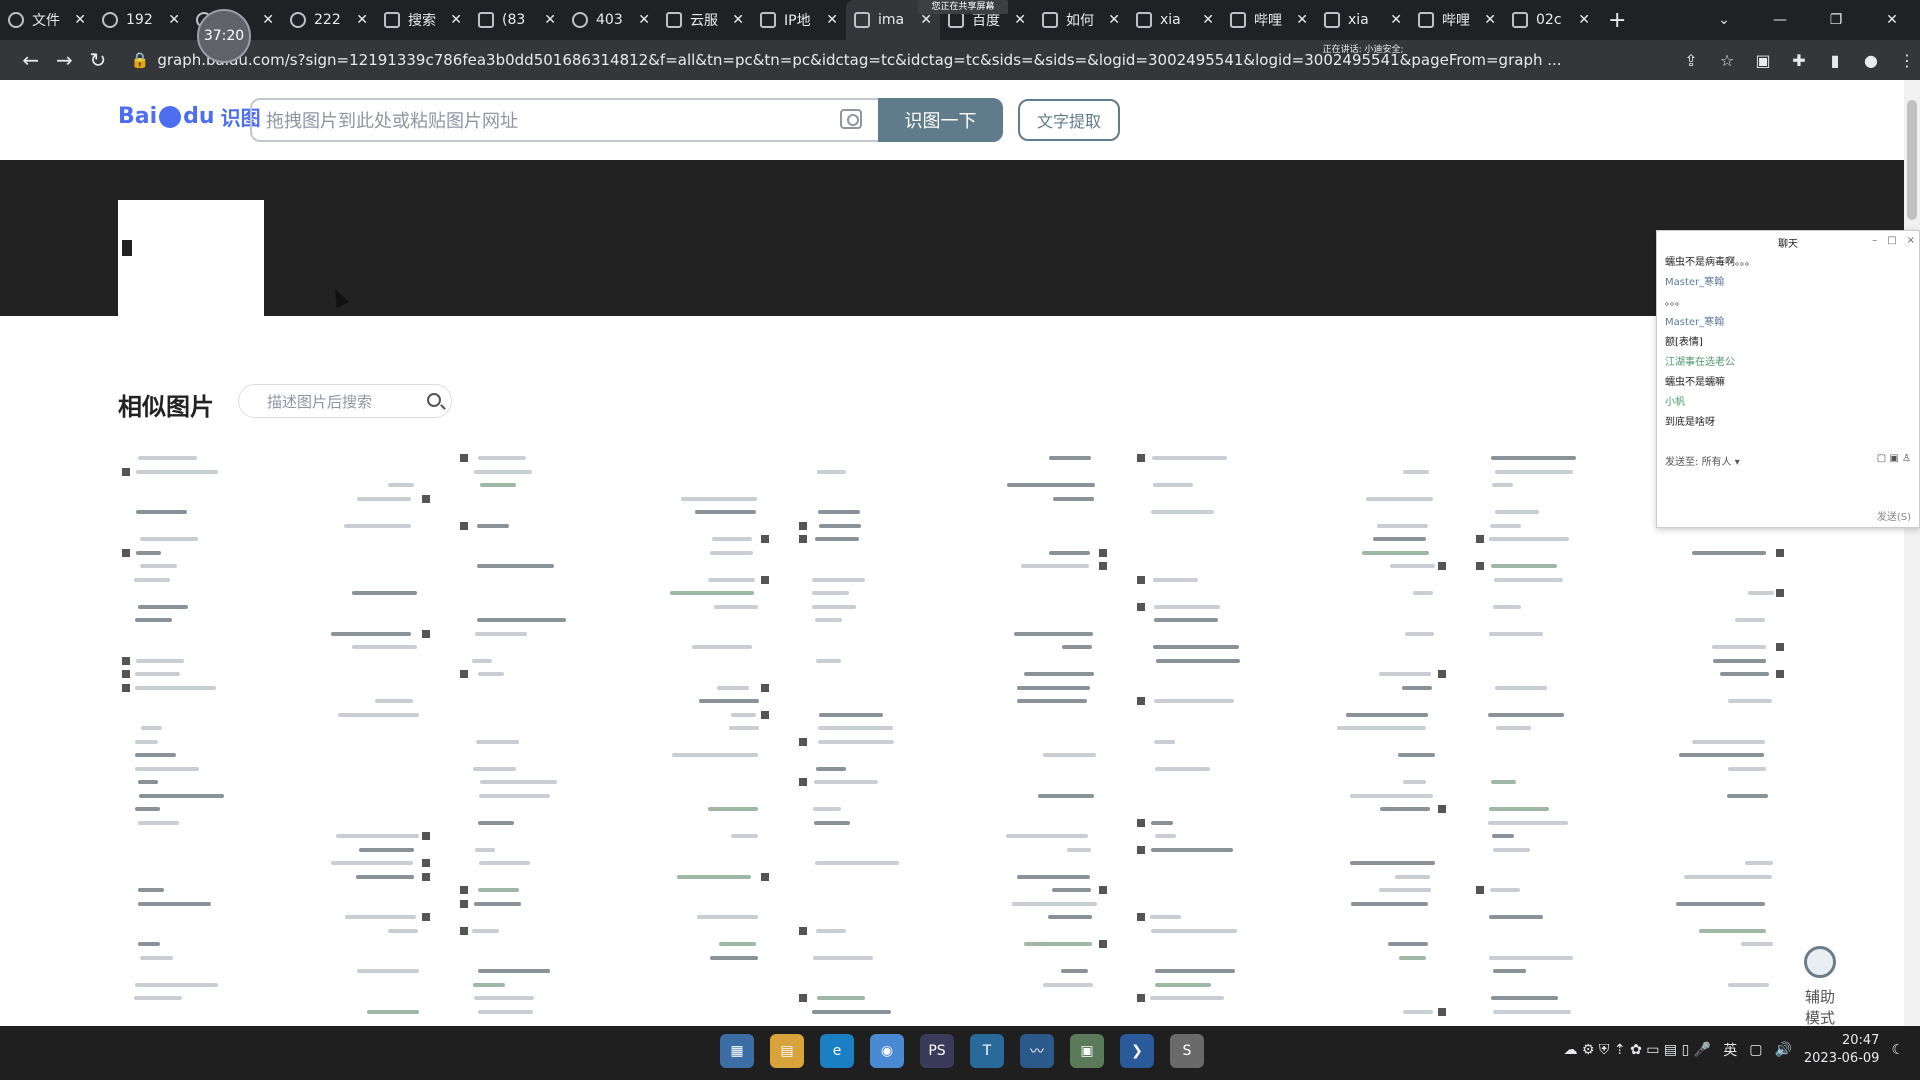 This screenshot has height=1080, width=1920. I want to click on typora-icon: T, so click(987, 1051).